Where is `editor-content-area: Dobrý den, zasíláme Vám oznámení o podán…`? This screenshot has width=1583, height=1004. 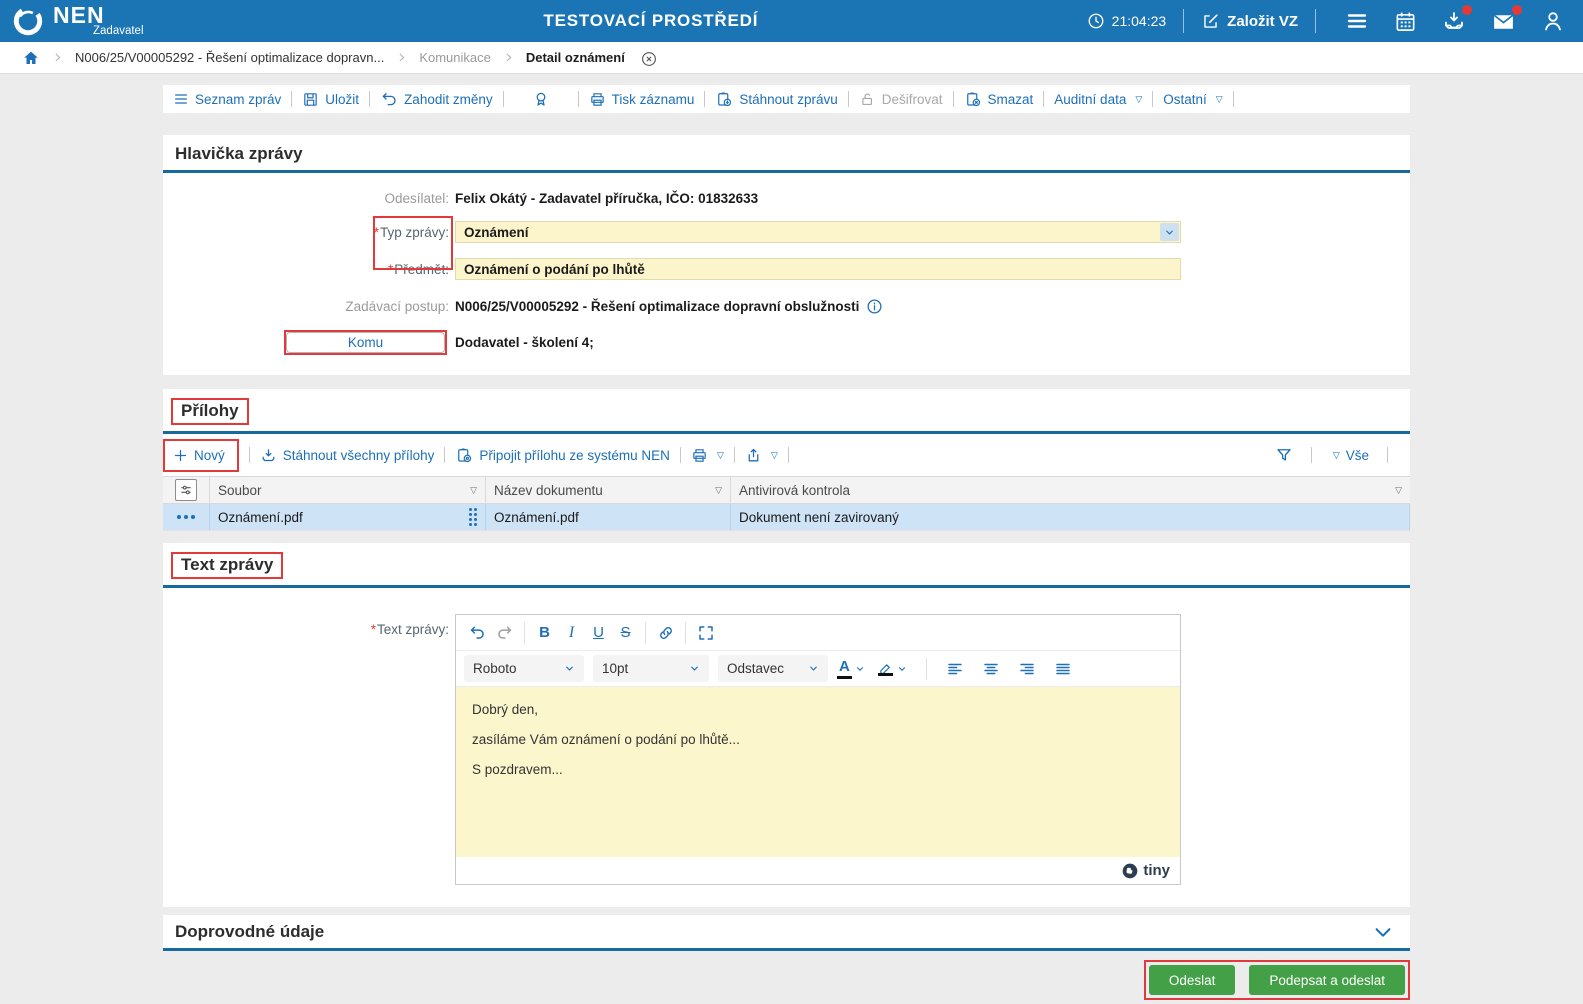
editor-content-area: Dobrý den, zasíláme Vám oznámení o podán… is located at coordinates (818, 772).